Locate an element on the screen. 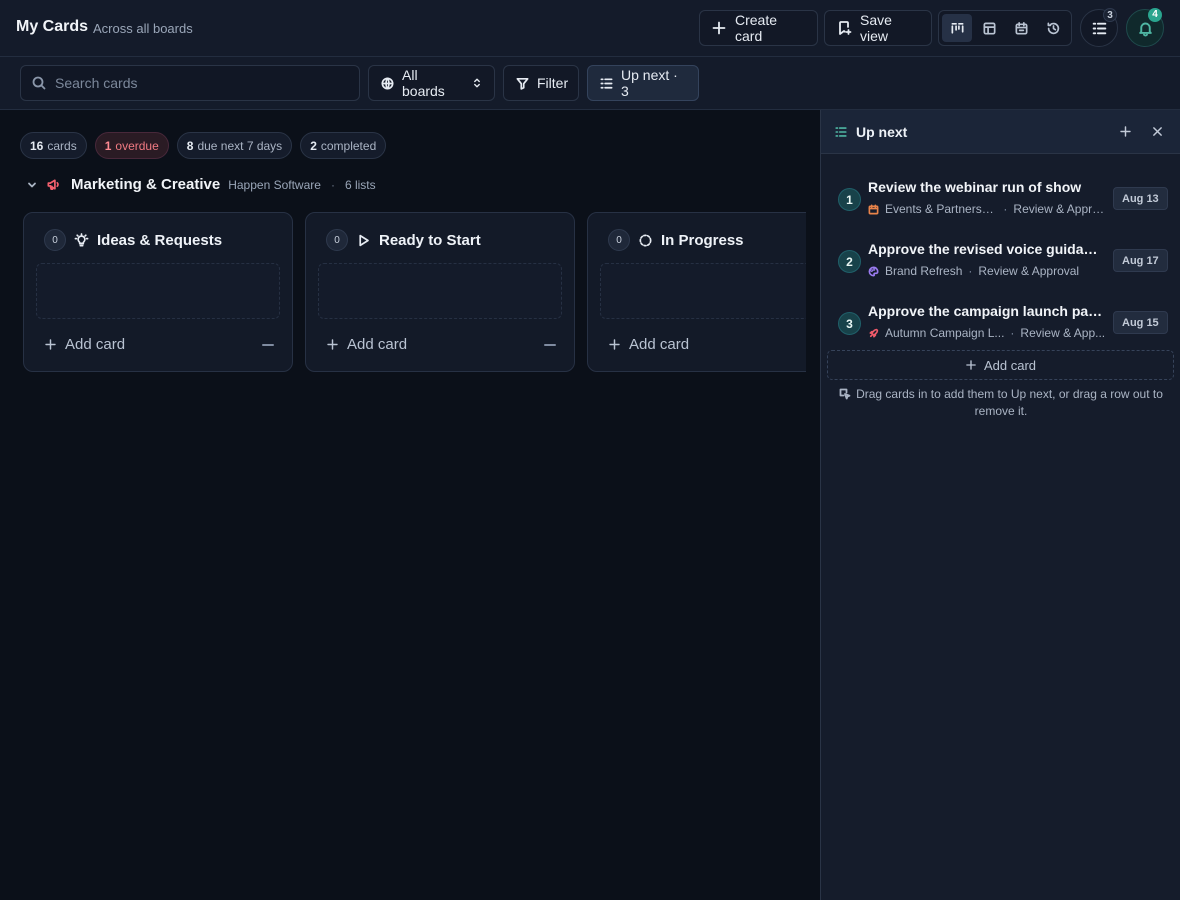  list-column: 0 In Progress Add card is located at coordinates (696, 292).